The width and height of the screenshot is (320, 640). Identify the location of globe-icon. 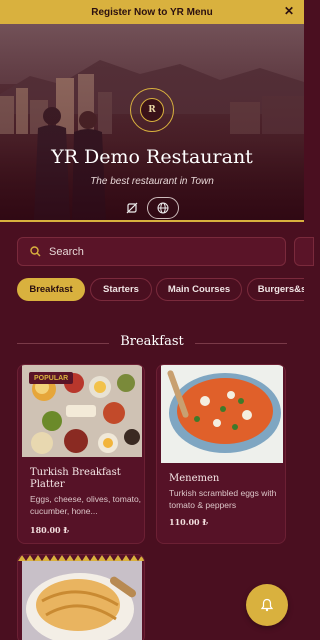
(163, 208).